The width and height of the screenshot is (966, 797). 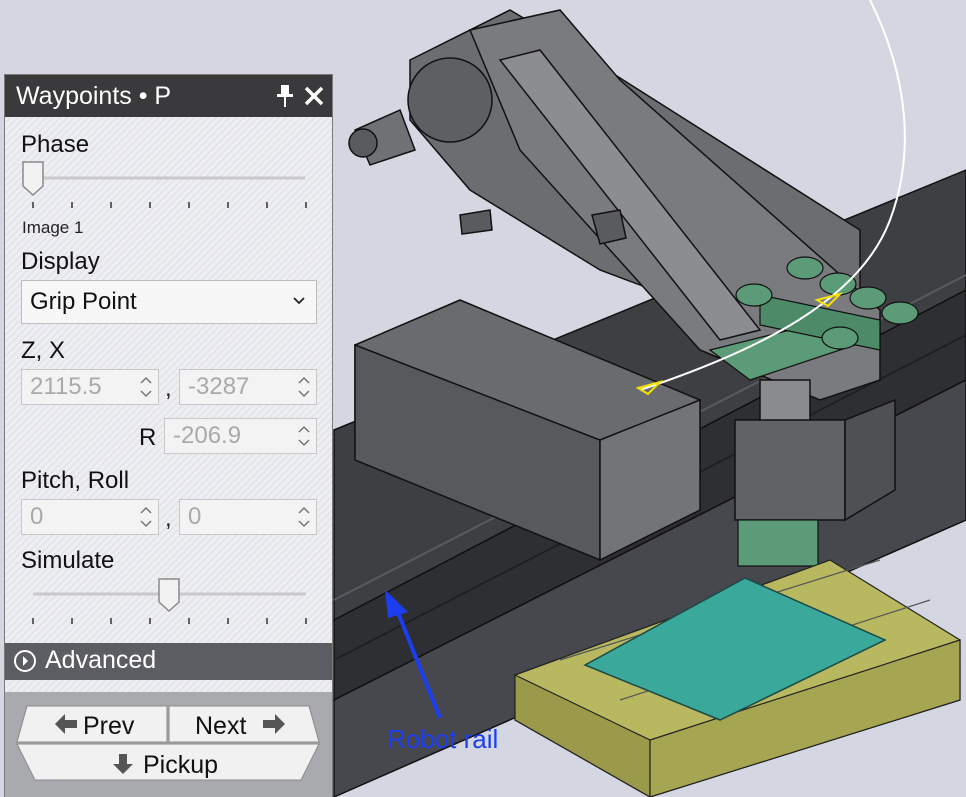 I want to click on z-spinner-icon, so click(x=146, y=387).